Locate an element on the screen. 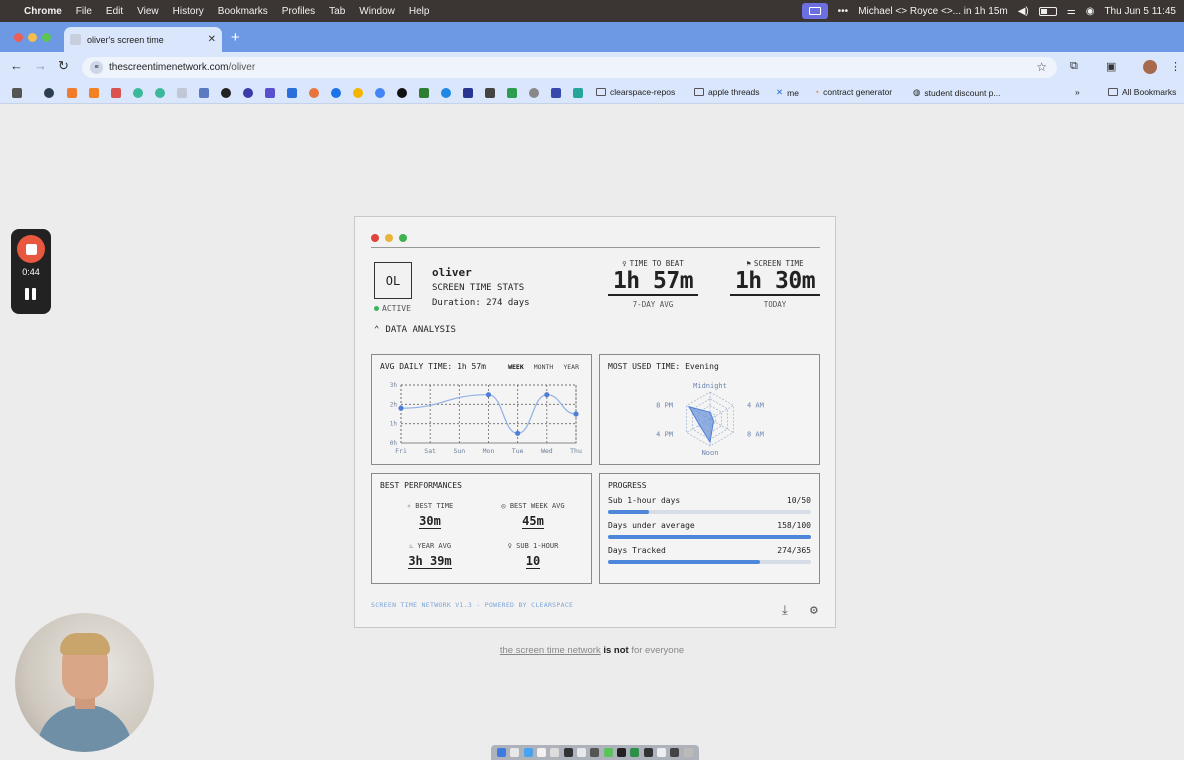  tracking-duration: Duration: 274 days is located at coordinates (481, 303).